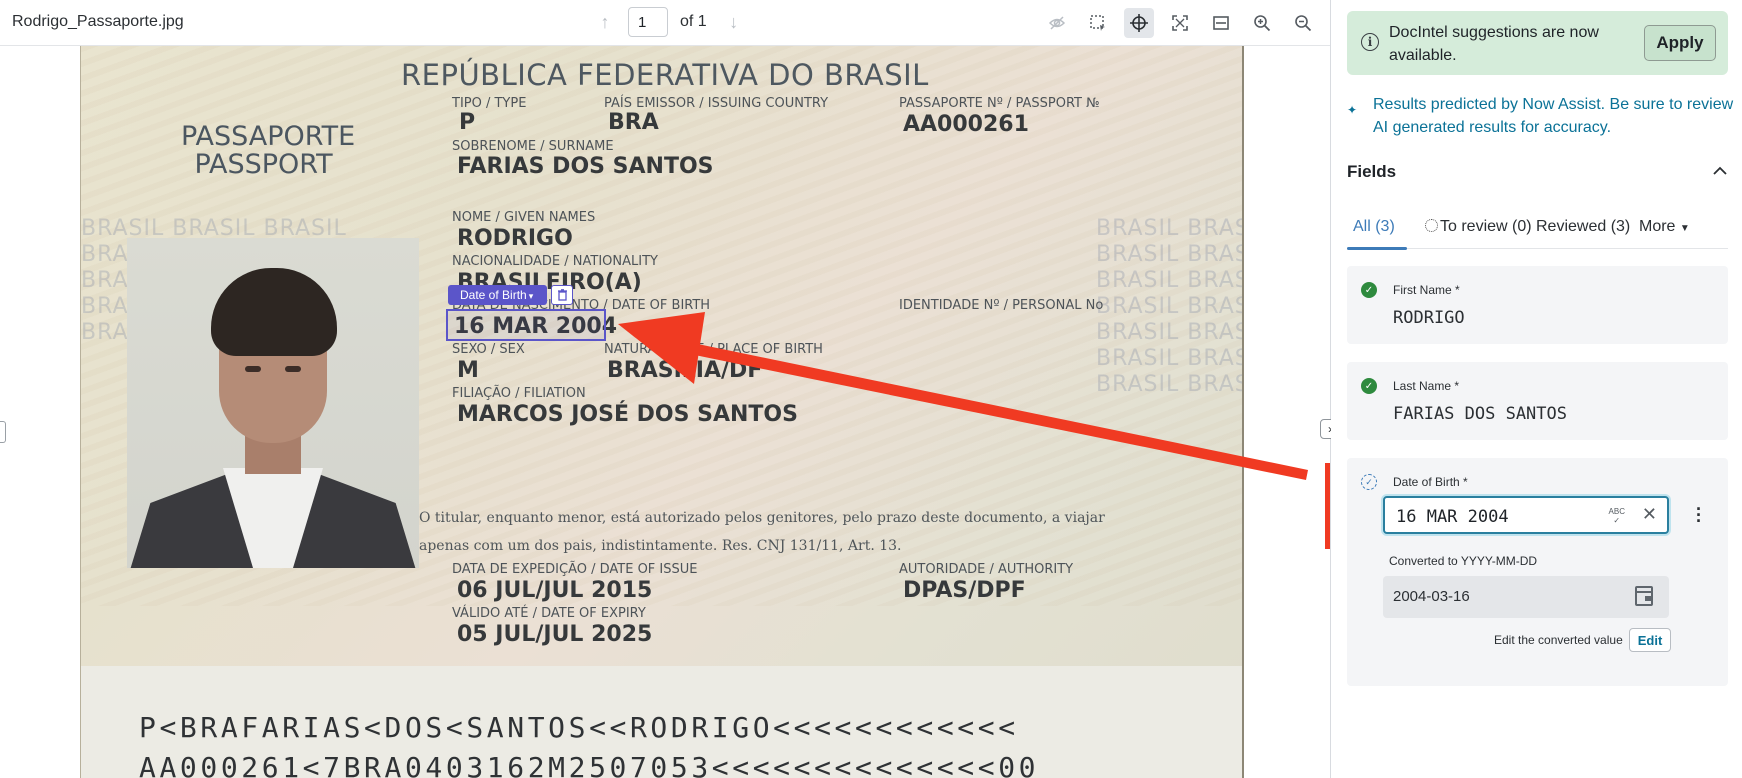  What do you see at coordinates (524, 217) in the screenshot?
I see `given-names-label: NOME / GIVEN NAMES` at bounding box center [524, 217].